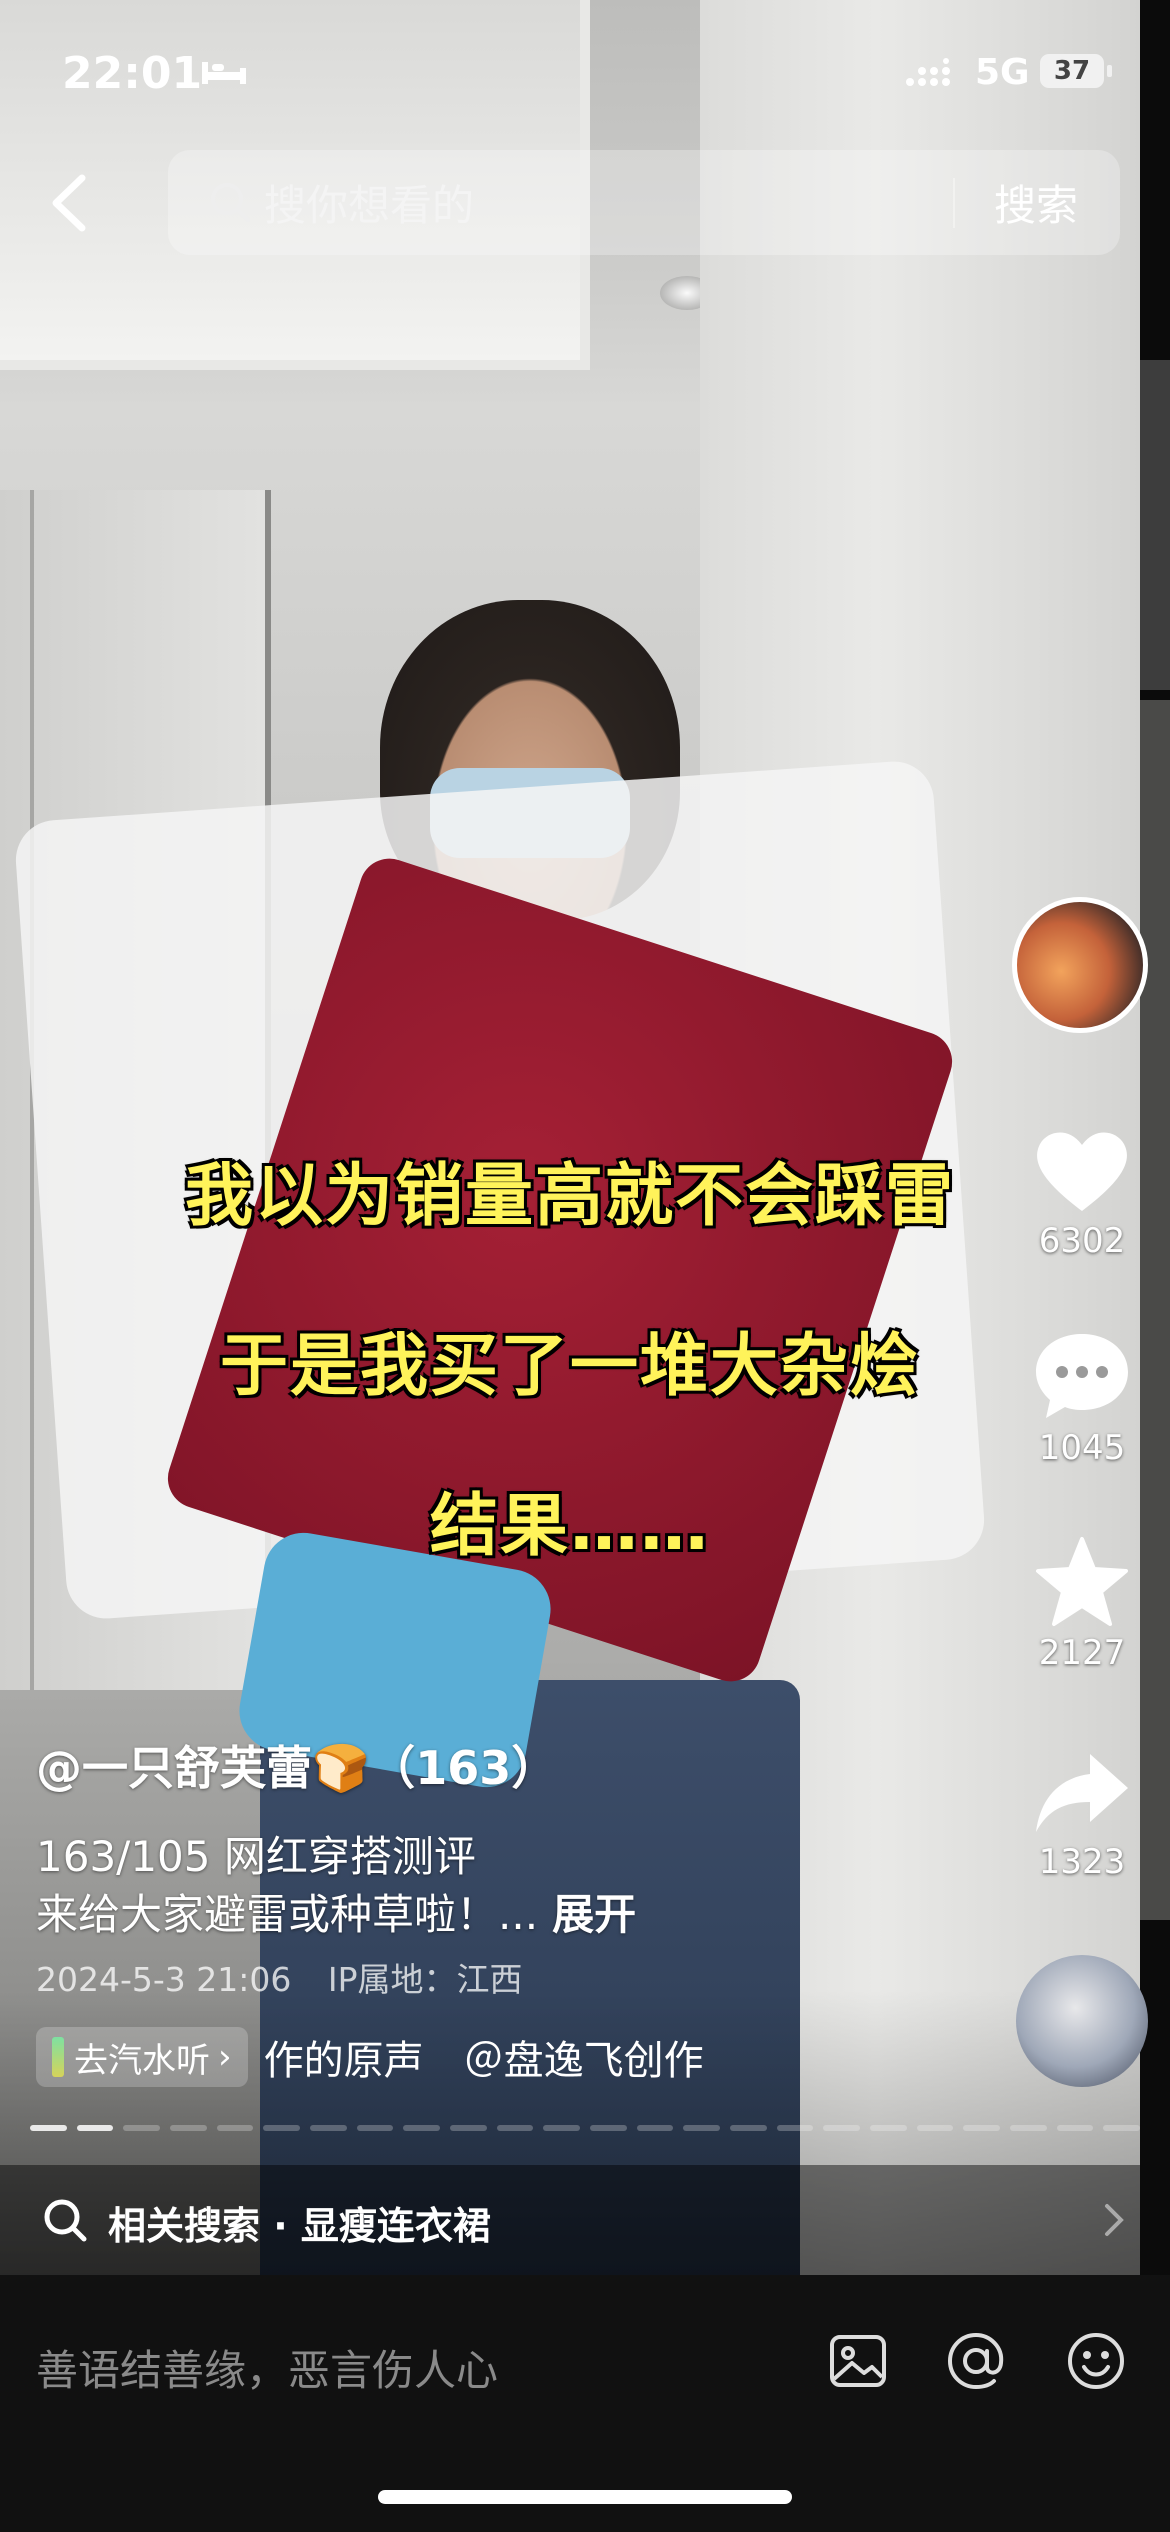  What do you see at coordinates (256, 1856) in the screenshot?
I see `post-title: 163/105 网红穿搭测评` at bounding box center [256, 1856].